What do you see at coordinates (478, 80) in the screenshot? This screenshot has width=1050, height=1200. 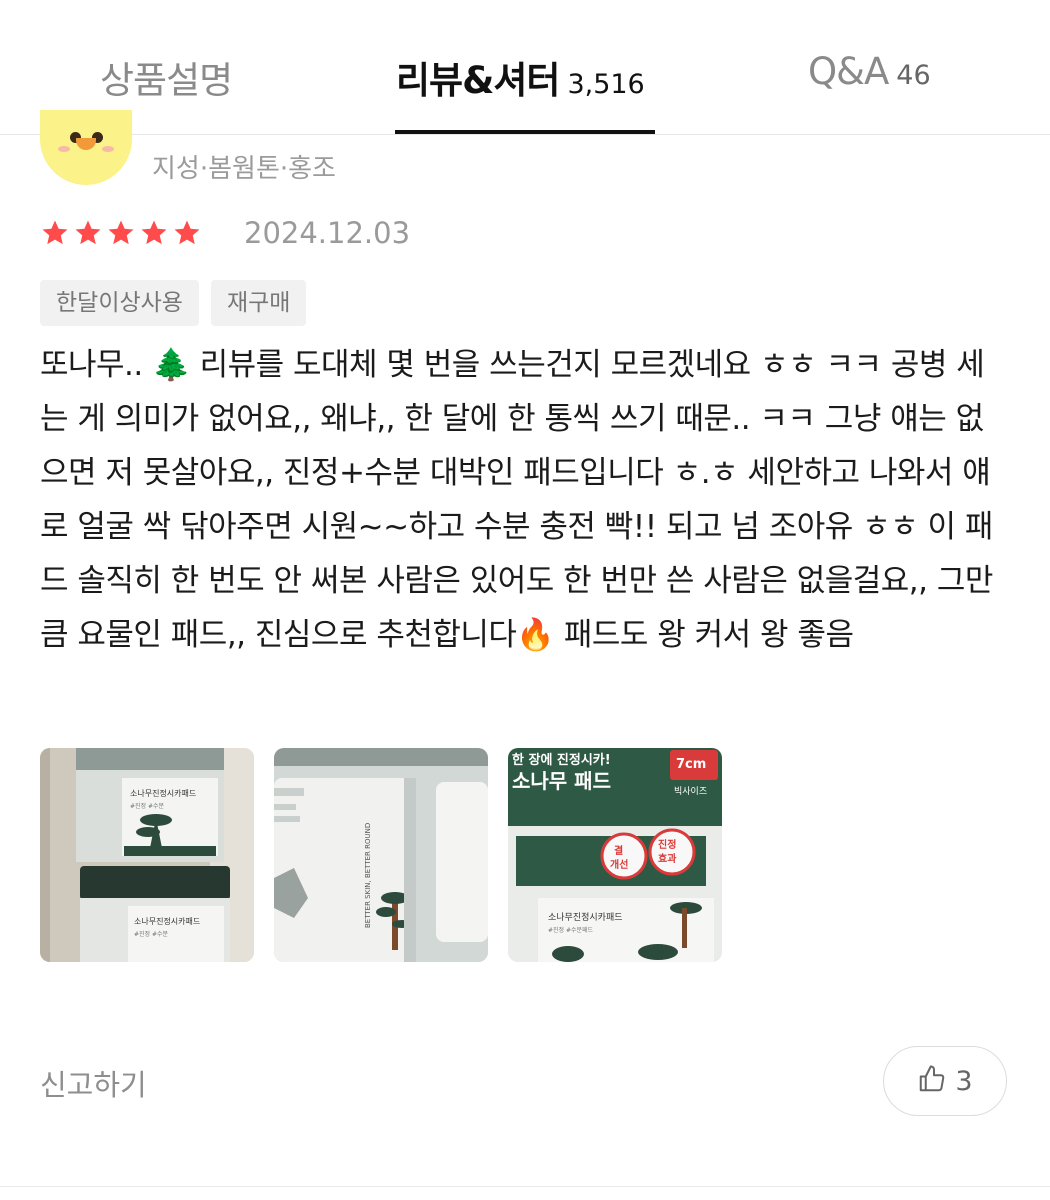 I see `tab-label: 리뷰&셔터` at bounding box center [478, 80].